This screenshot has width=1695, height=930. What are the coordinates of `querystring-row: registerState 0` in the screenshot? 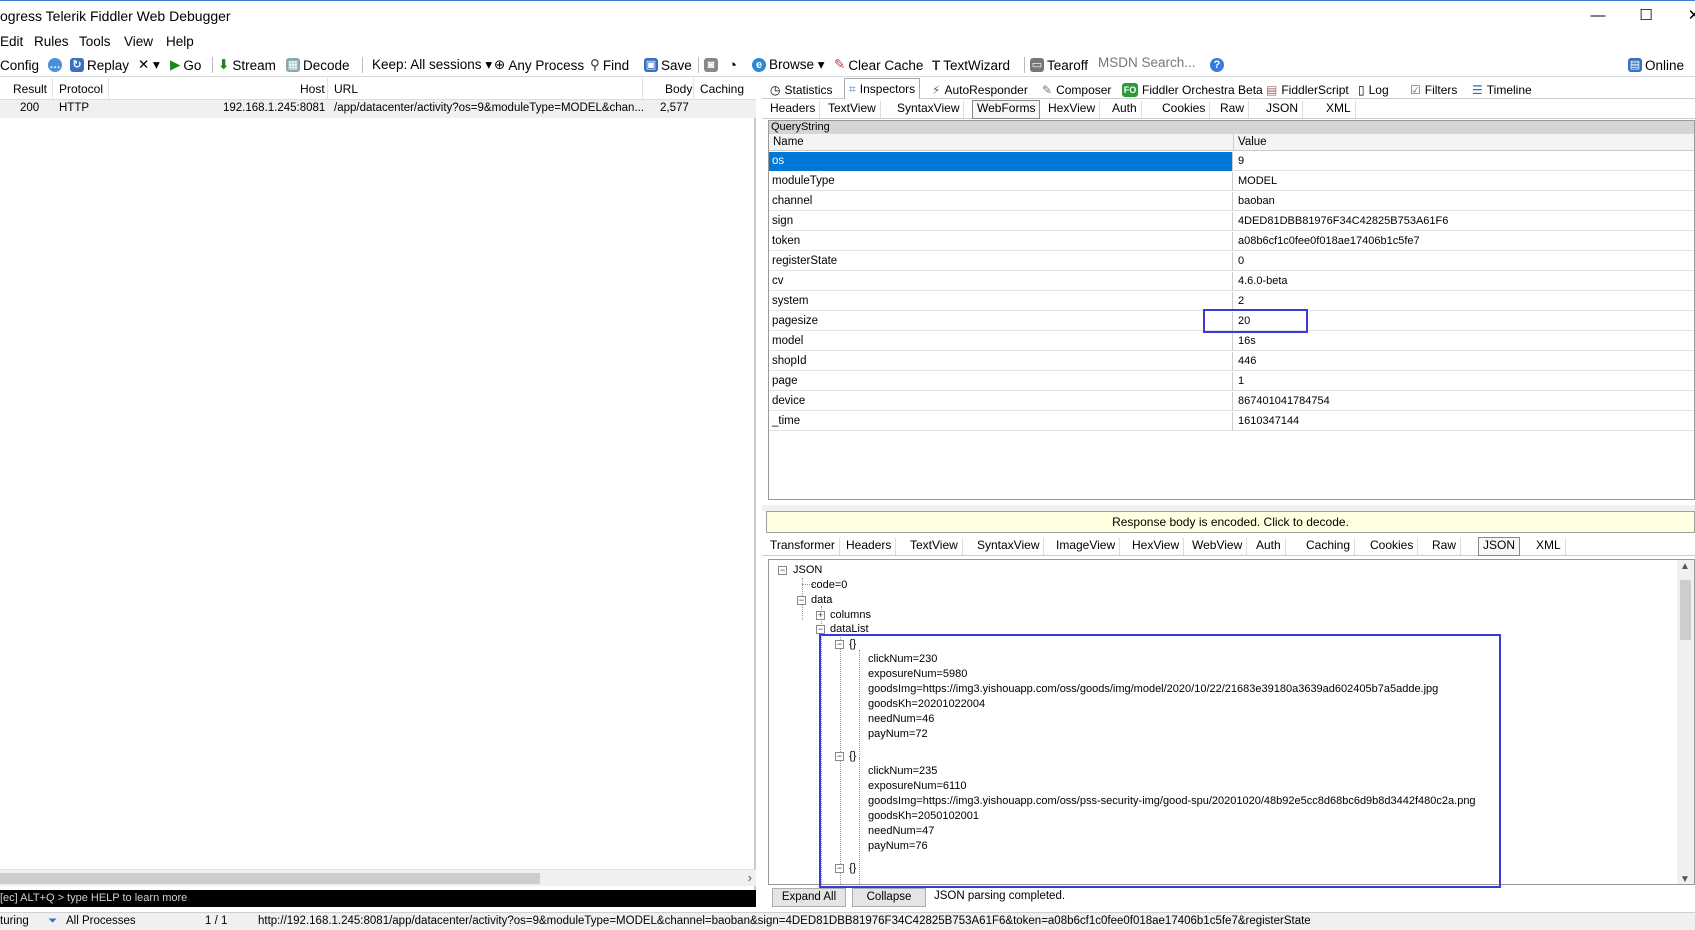 It's located at (1231, 261).